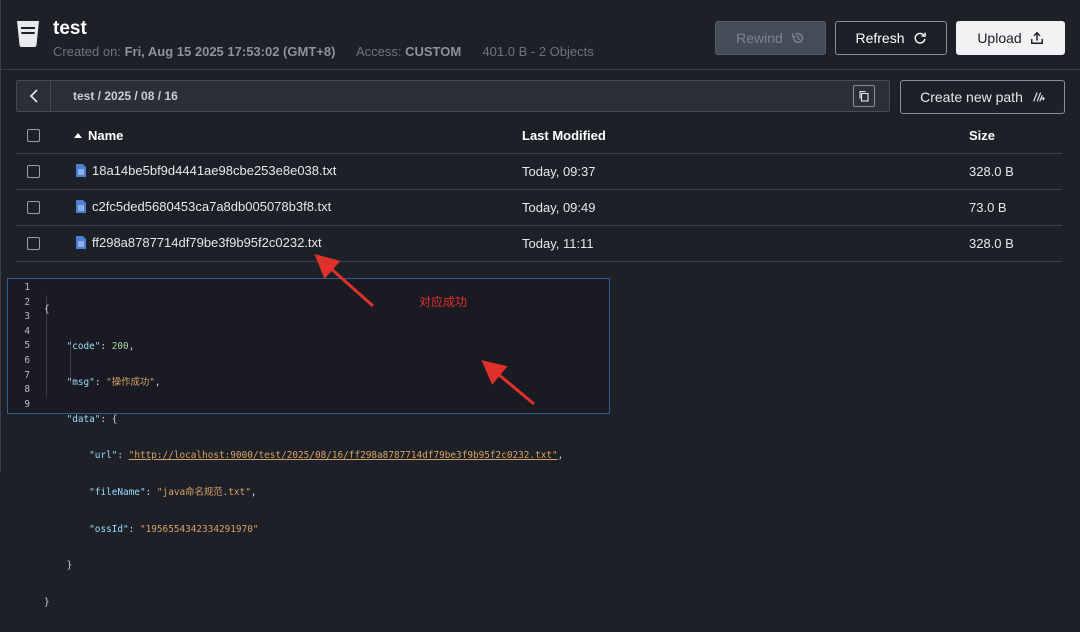 This screenshot has height=632, width=1080. Describe the element at coordinates (378, 51) in the screenshot. I see `access-label: Access:` at that location.